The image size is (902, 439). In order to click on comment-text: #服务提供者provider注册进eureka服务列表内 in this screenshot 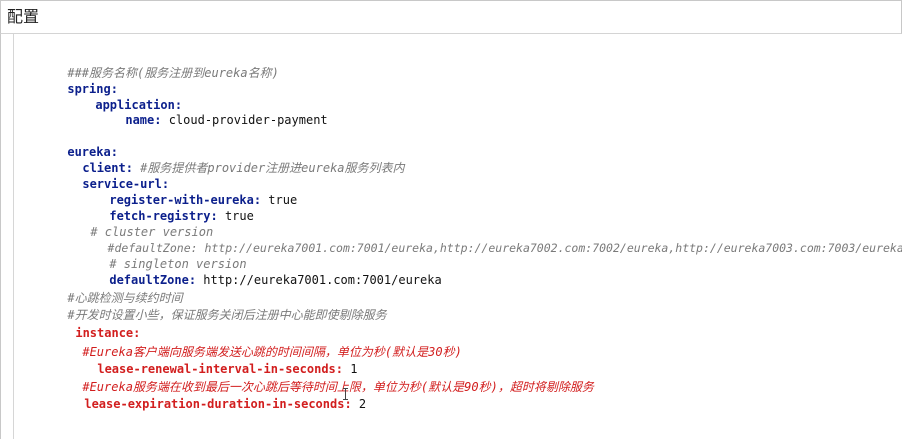, I will do `click(268, 168)`.